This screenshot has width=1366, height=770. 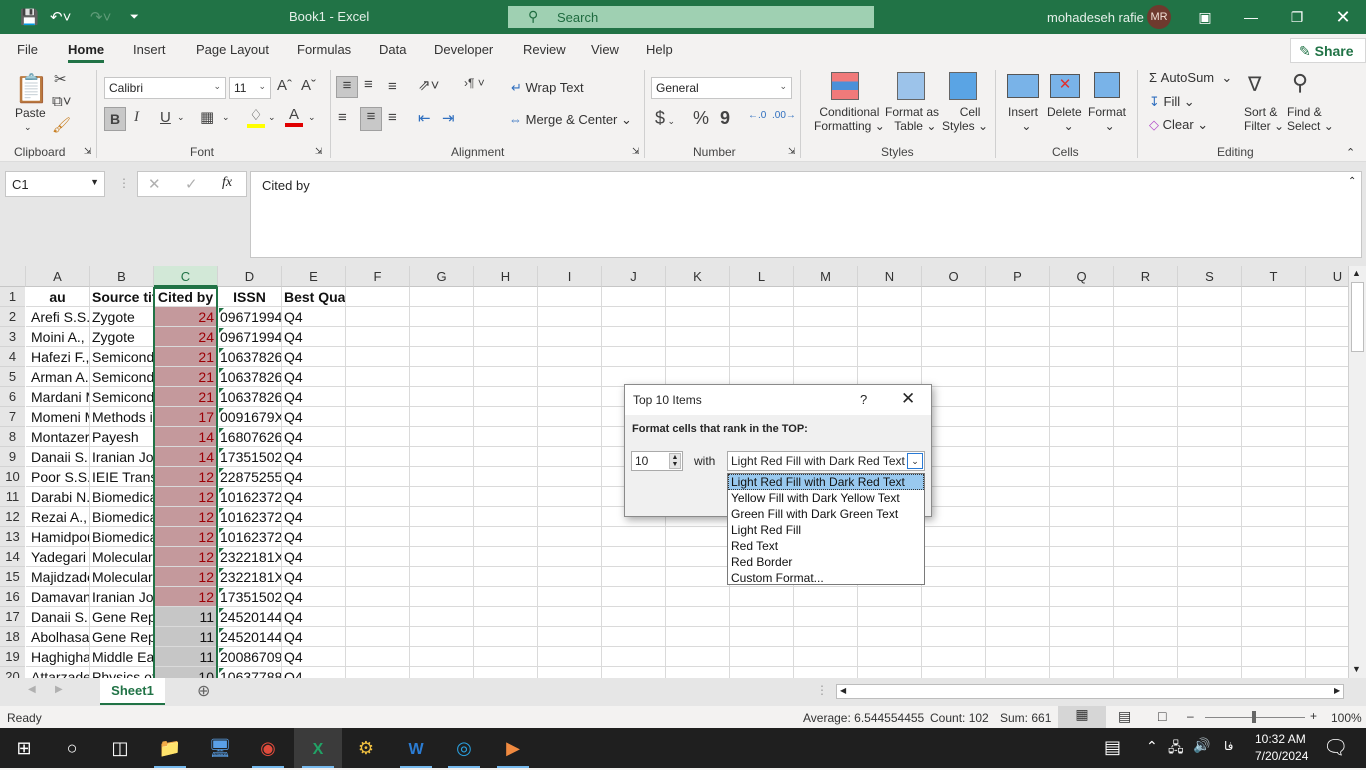 I want to click on clock-time: 10:32 AM, so click(x=1280, y=739).